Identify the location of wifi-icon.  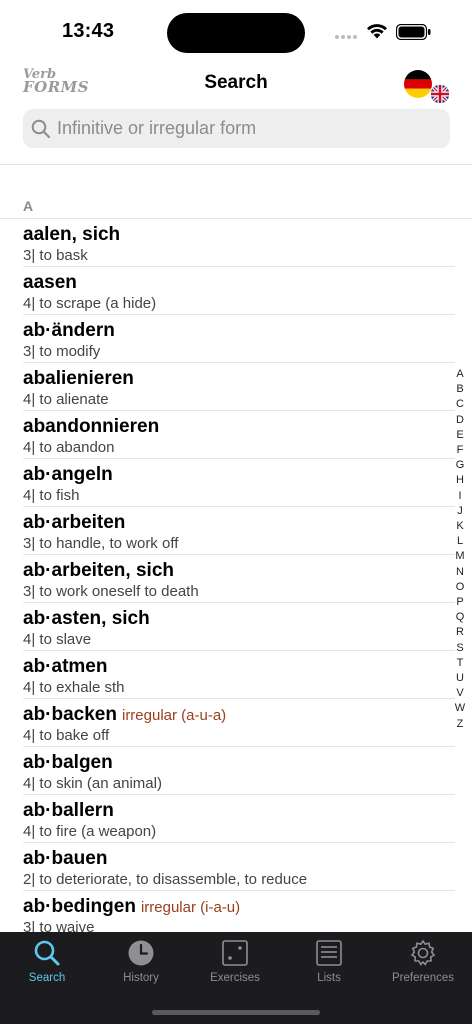
(377, 31).